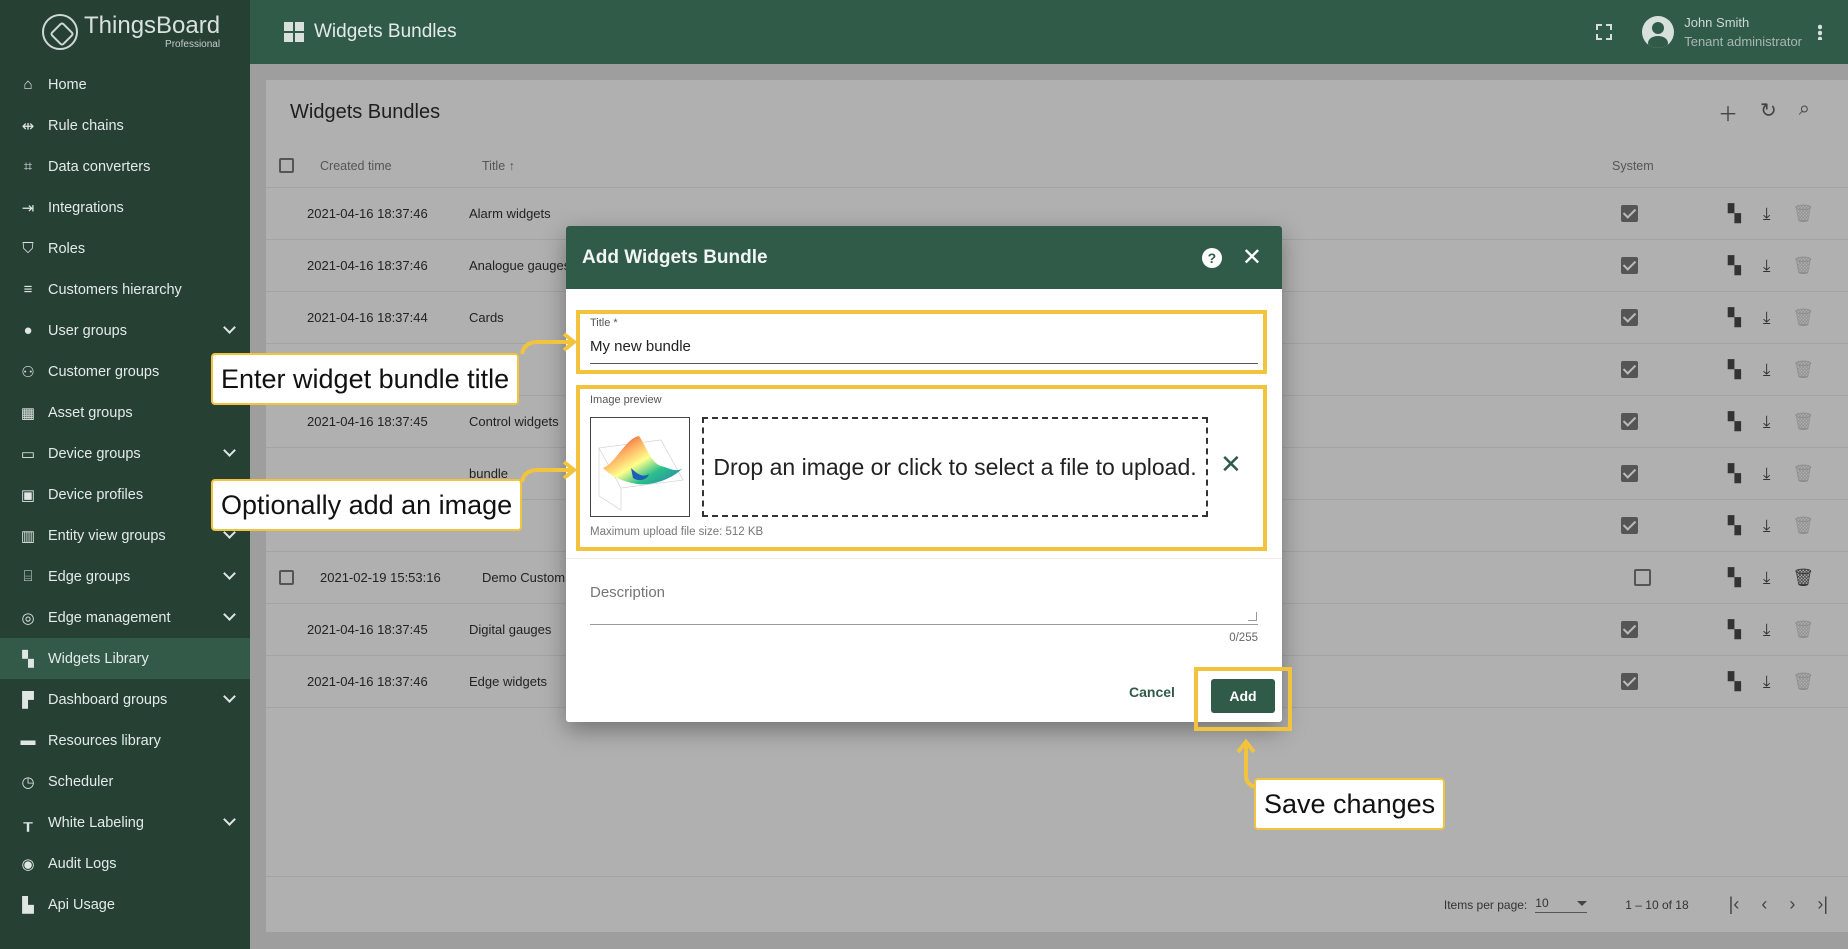 The height and width of the screenshot is (949, 1848). I want to click on resize-handle-icon, so click(1252, 616).